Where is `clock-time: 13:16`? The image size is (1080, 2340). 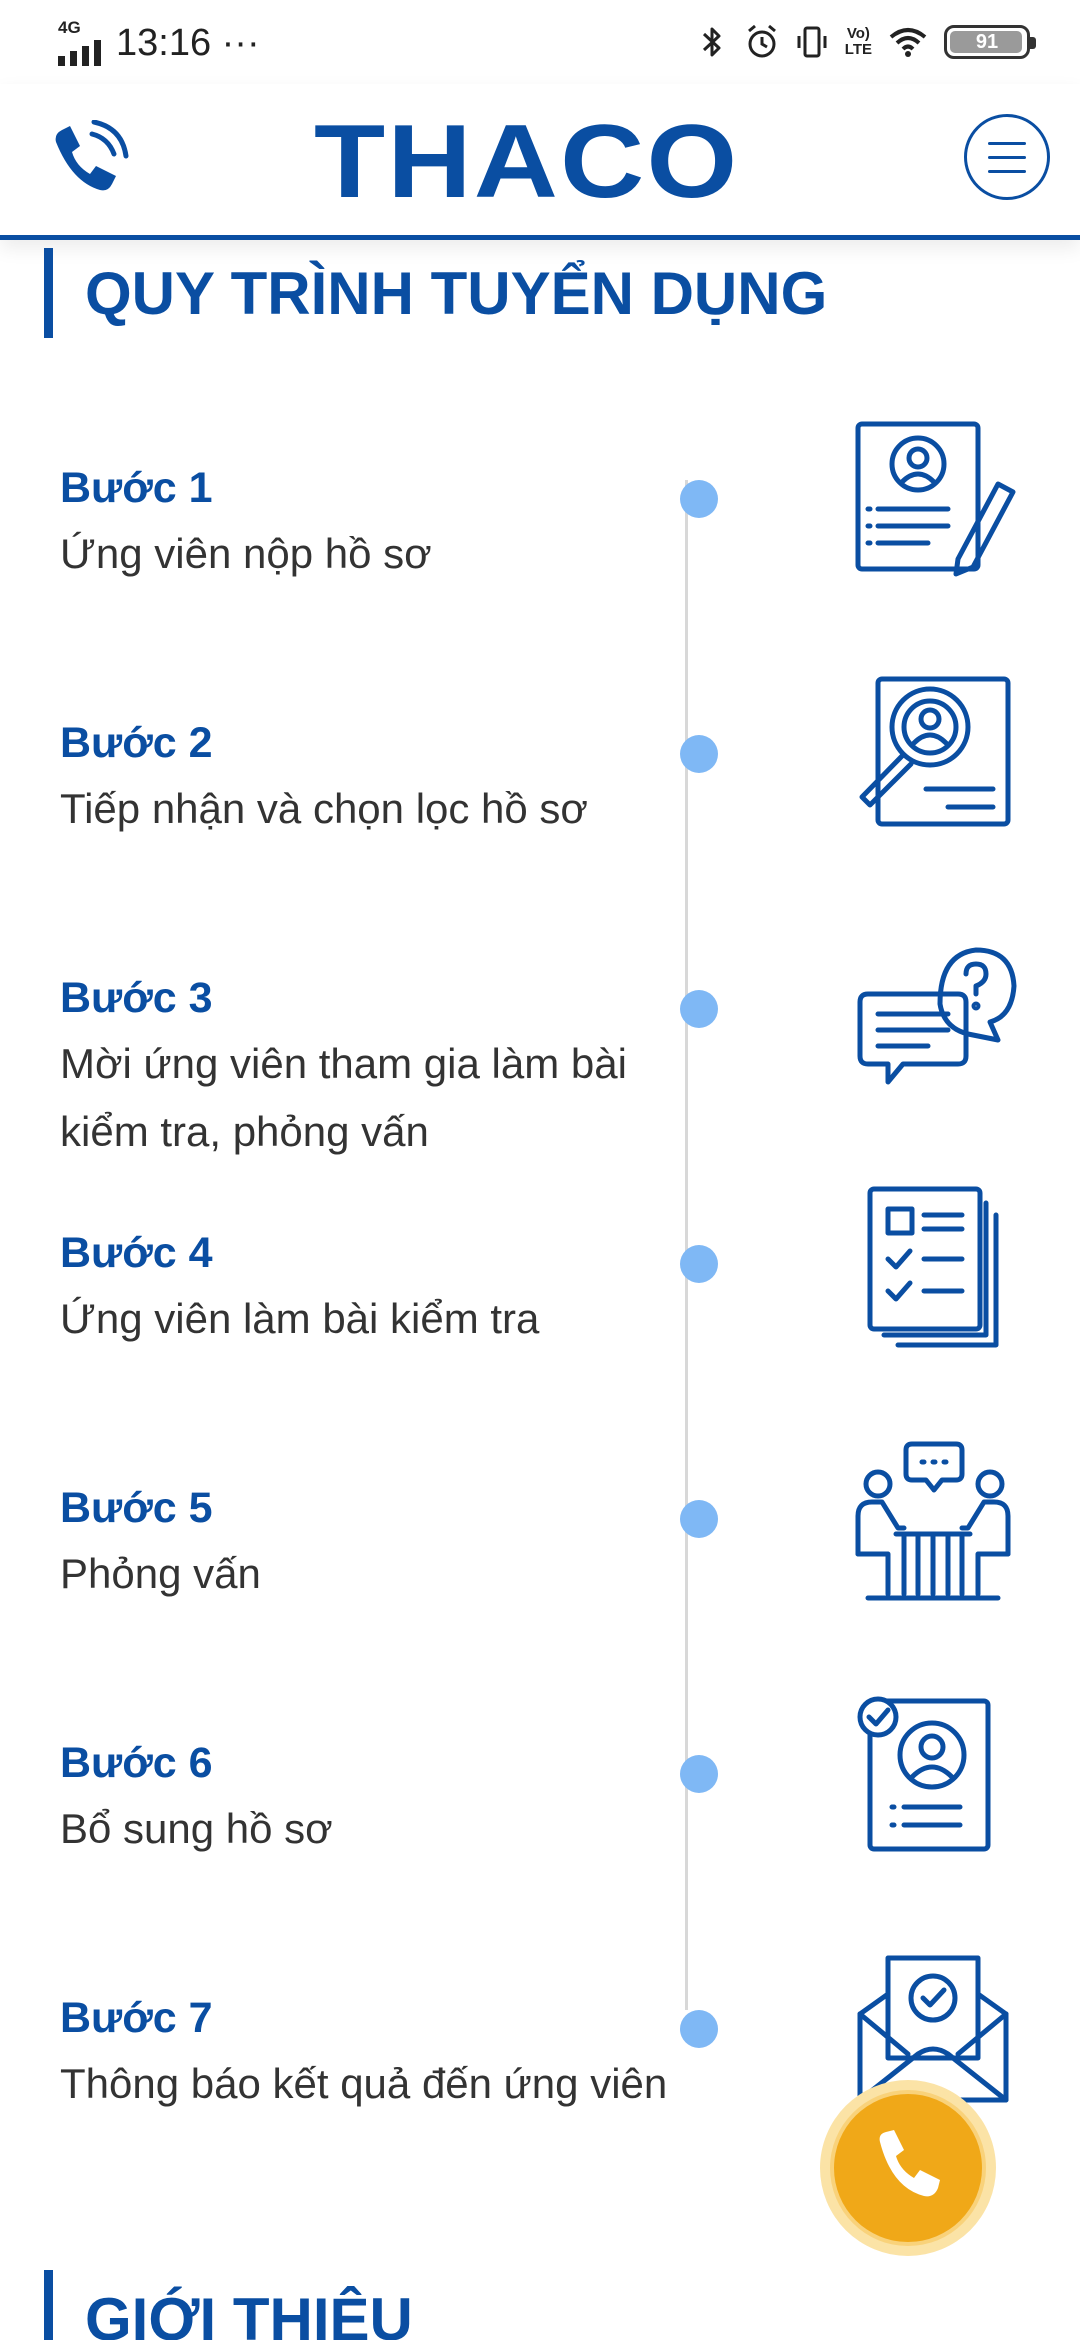 clock-time: 13:16 is located at coordinates (164, 43).